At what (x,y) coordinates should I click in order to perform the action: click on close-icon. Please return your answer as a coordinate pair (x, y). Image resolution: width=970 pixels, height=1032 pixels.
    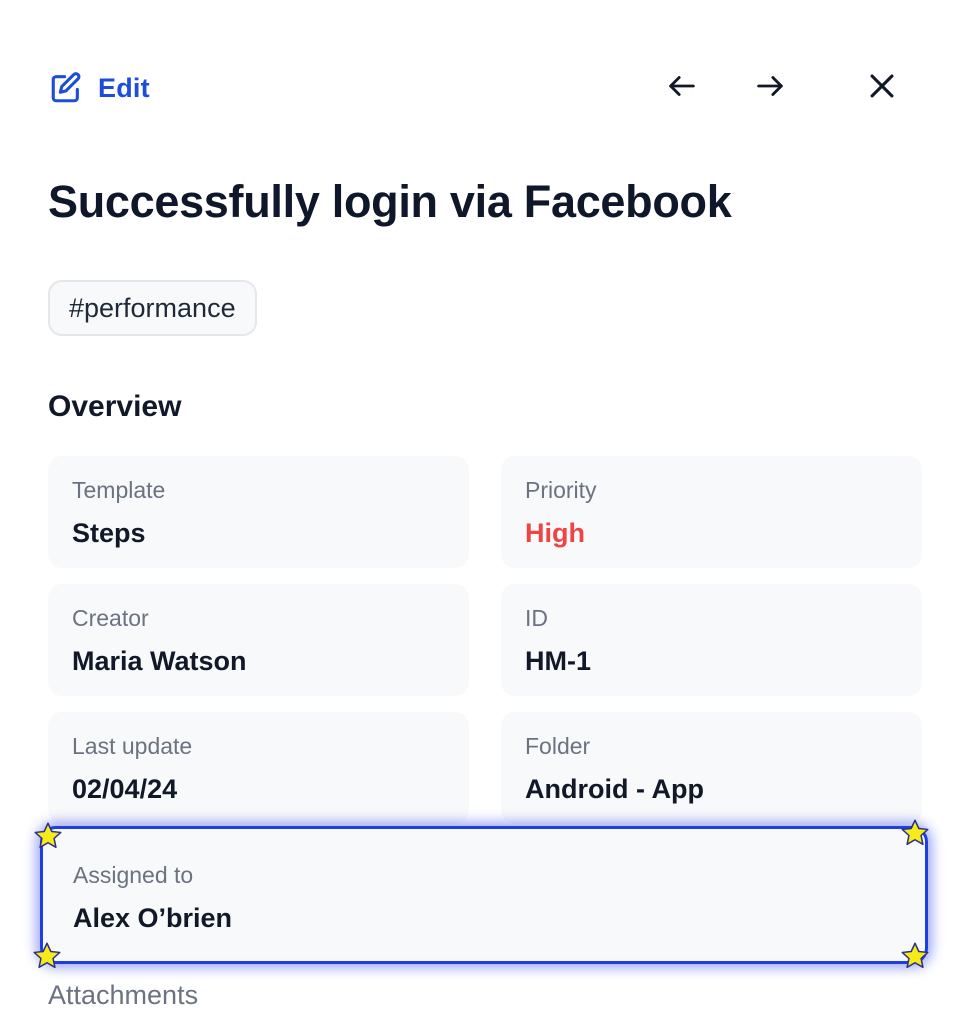
    Looking at the image, I should click on (882, 88).